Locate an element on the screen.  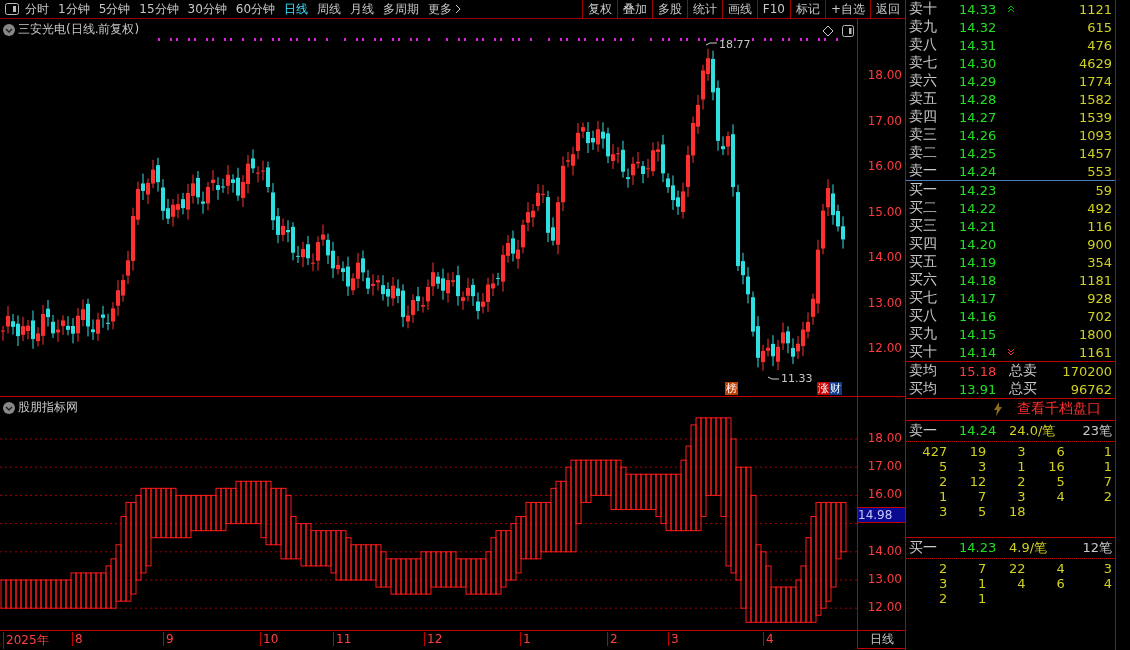
period-tab: 5分钟 is located at coordinates (114, 9).